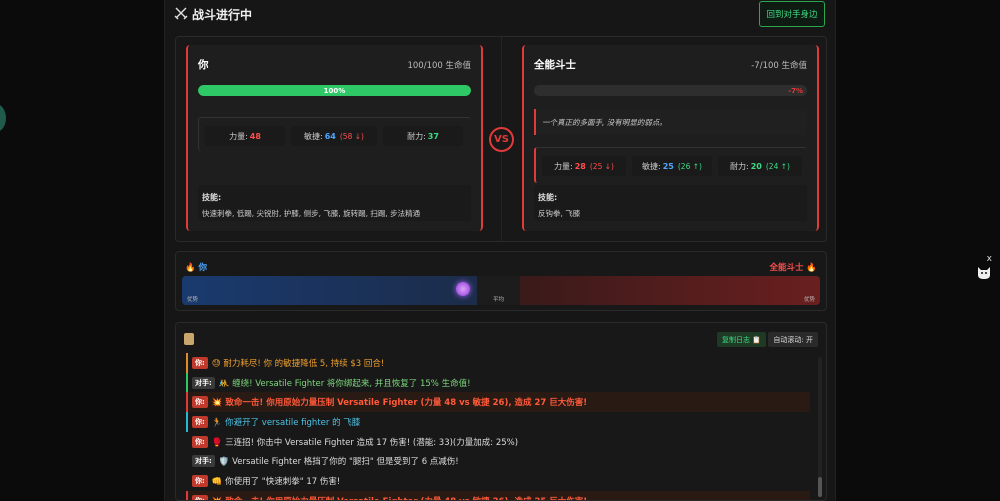  I want to click on opponent-stat-endurance: 耐力: 20 (24 ↑), so click(760, 166).